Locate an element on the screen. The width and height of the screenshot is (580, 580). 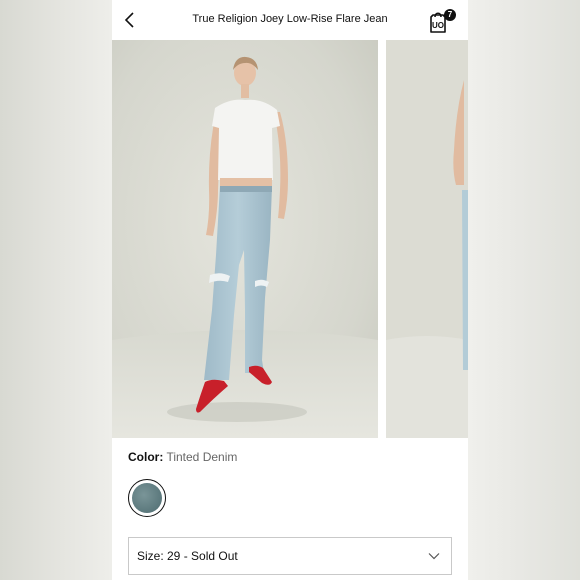
chevron-left-icon is located at coordinates (129, 20).